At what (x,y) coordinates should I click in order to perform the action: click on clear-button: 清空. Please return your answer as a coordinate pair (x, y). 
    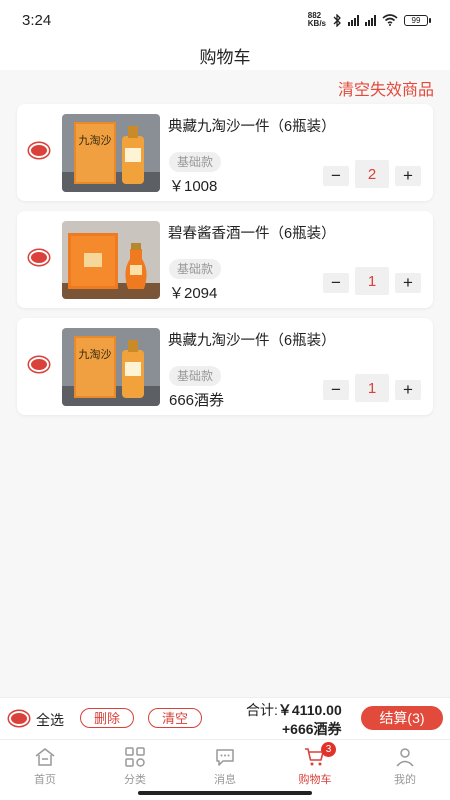
    Looking at the image, I should click on (175, 718).